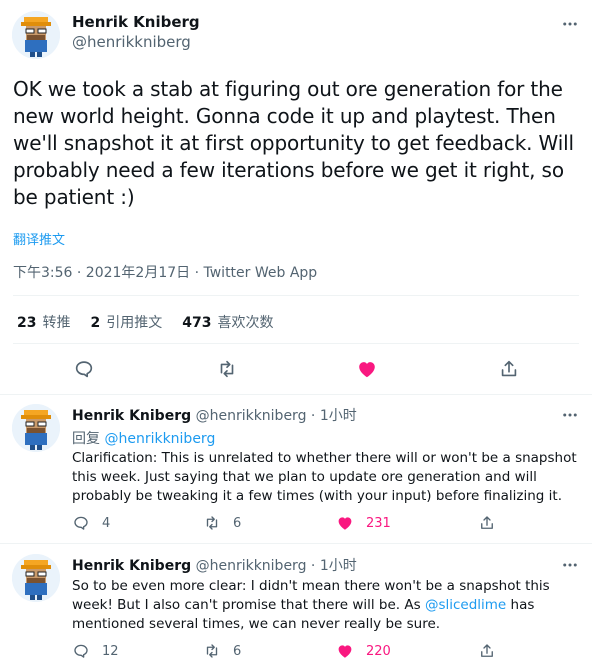  Describe the element at coordinates (131, 42) in the screenshot. I see `author-handle: @henrikkniberg` at that location.